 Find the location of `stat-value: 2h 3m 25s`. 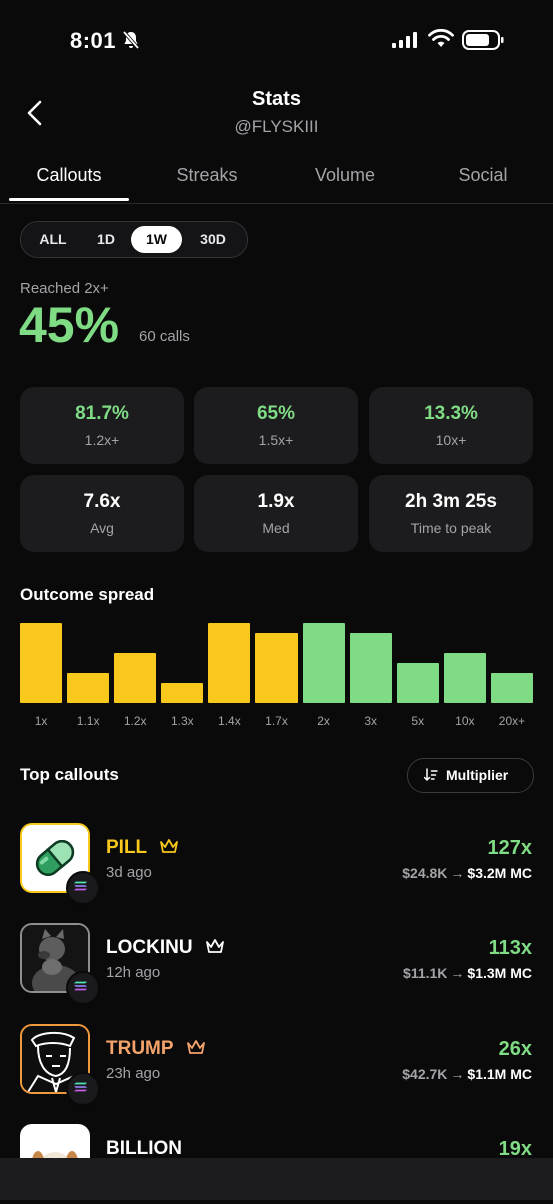

stat-value: 2h 3m 25s is located at coordinates (451, 501).